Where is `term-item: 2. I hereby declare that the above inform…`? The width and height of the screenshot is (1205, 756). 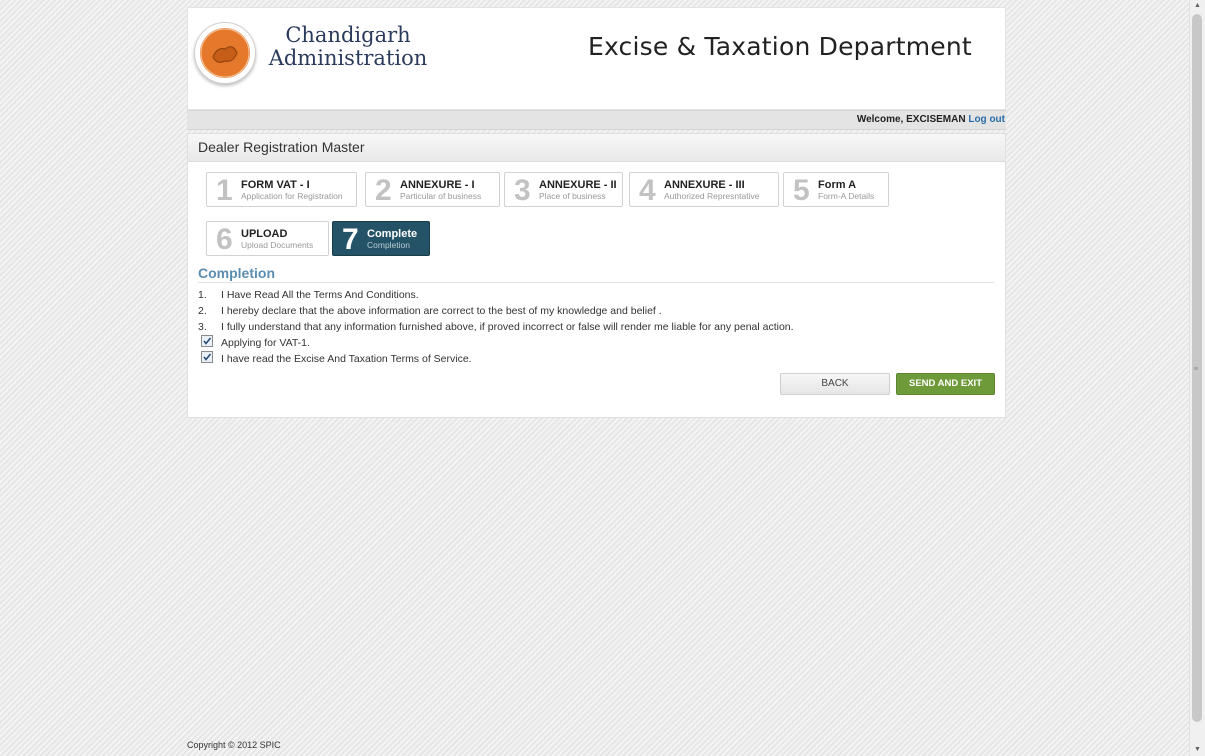 term-item: 2. I hereby declare that the above inform… is located at coordinates (496, 311).